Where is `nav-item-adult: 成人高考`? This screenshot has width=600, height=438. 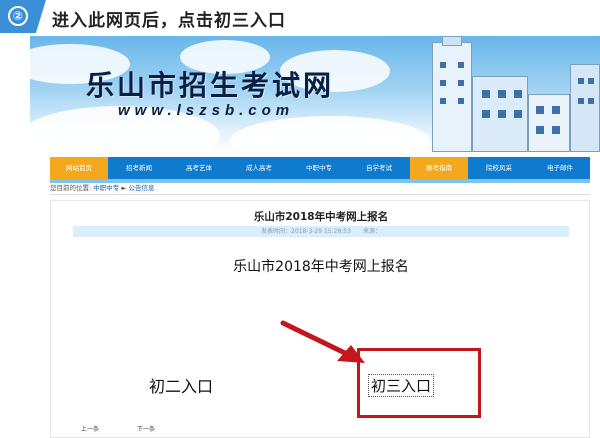
nav-item-adult: 成人高考 is located at coordinates (259, 168).